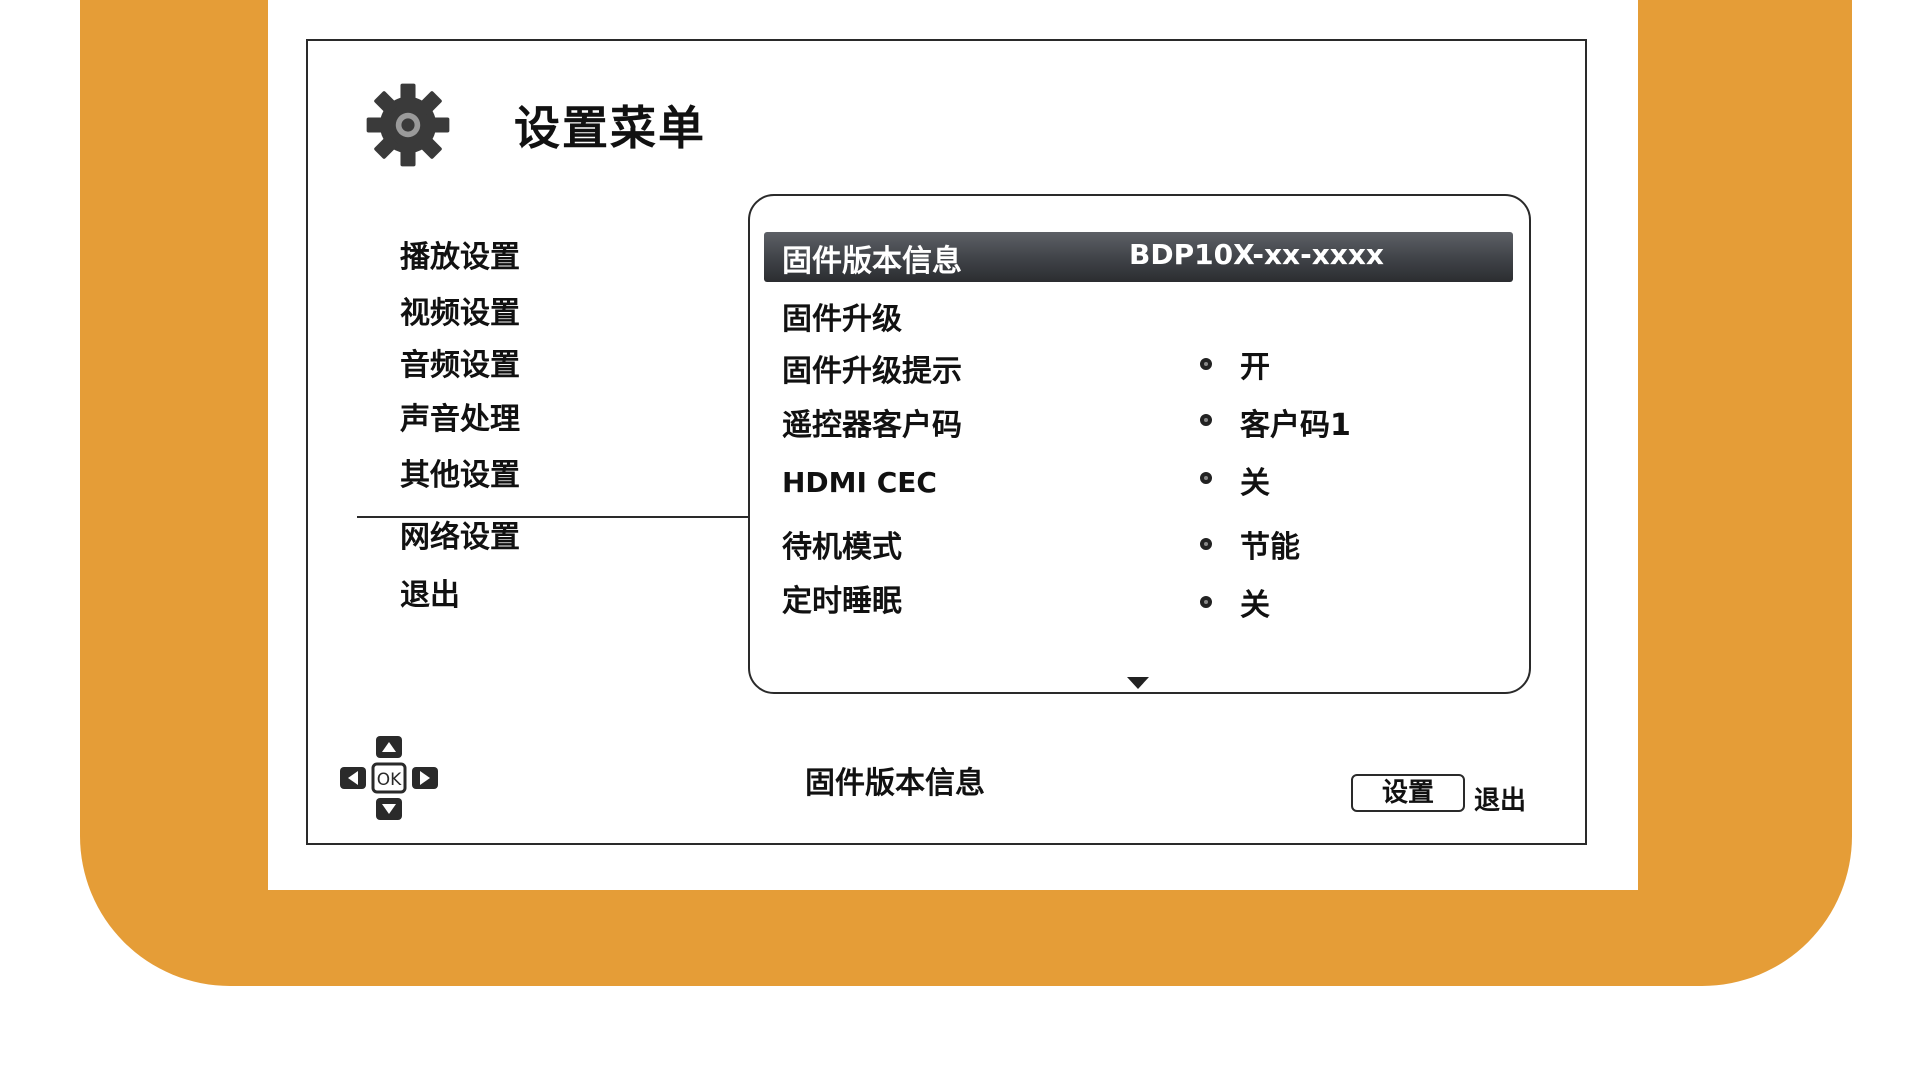  What do you see at coordinates (460, 416) in the screenshot?
I see `menu-item-sound-processing: 声音处理` at bounding box center [460, 416].